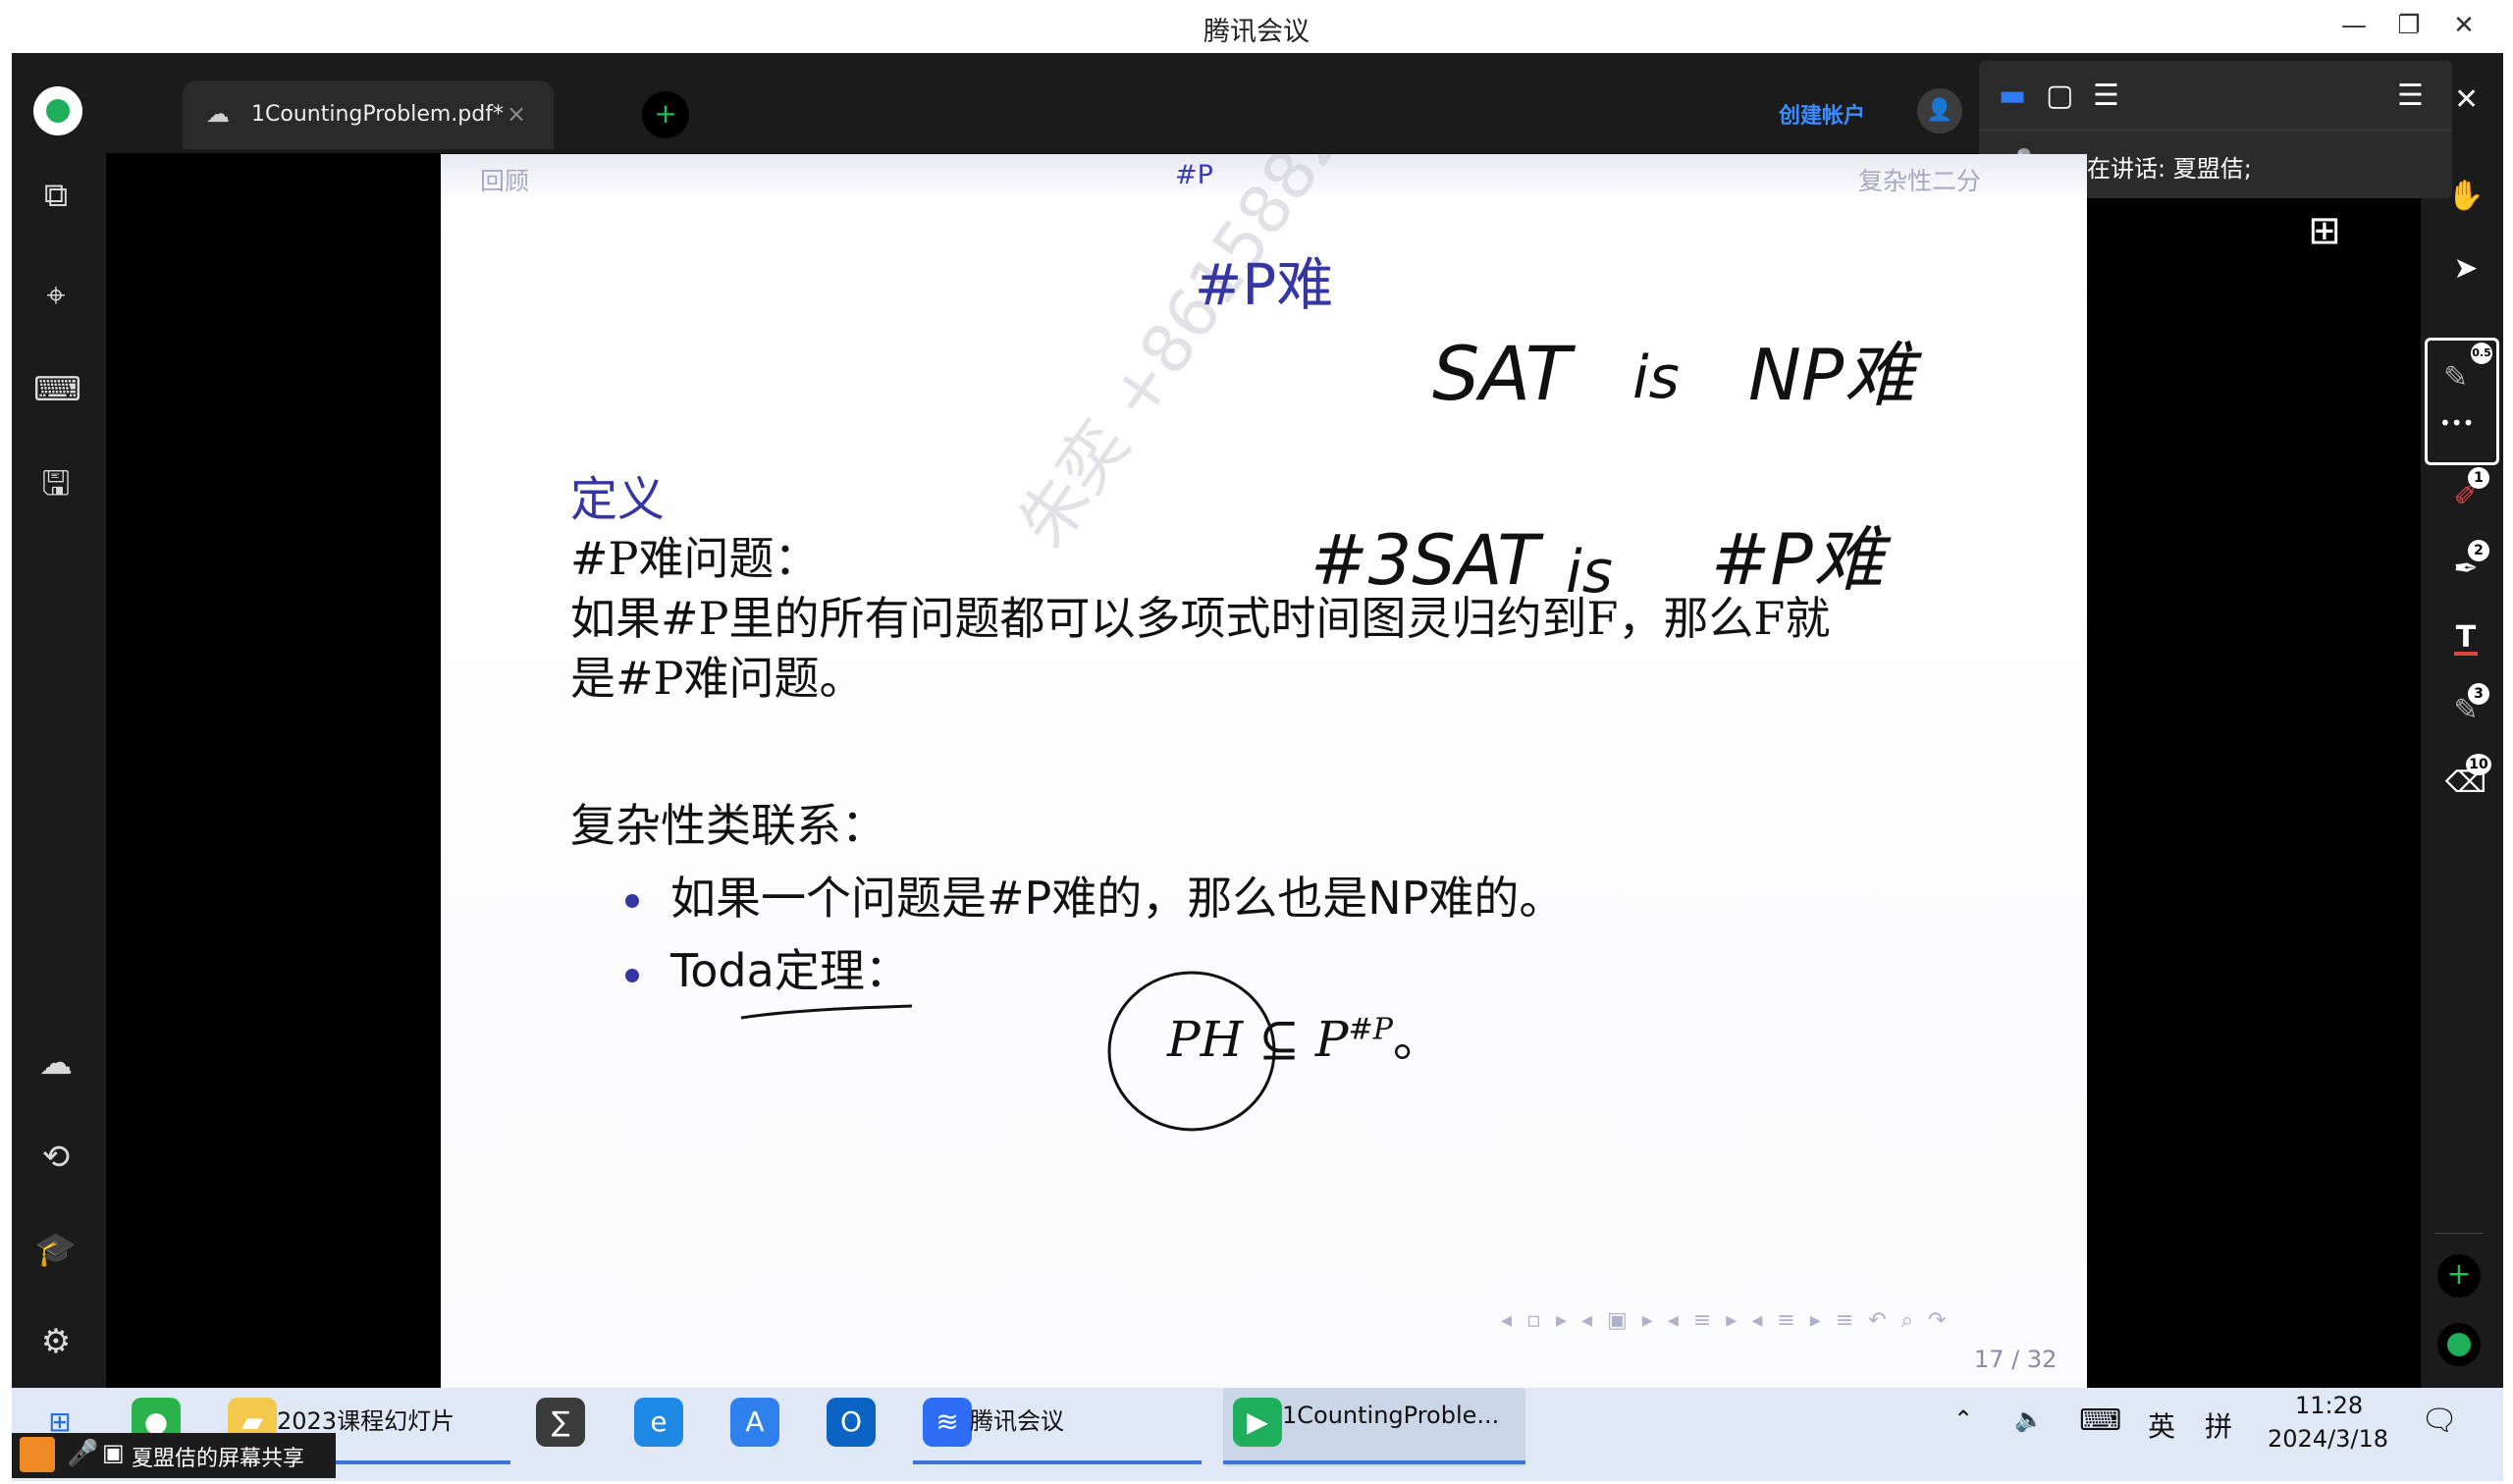  Describe the element at coordinates (2060, 96) in the screenshot. I see `window-view-icon: ▢` at that location.